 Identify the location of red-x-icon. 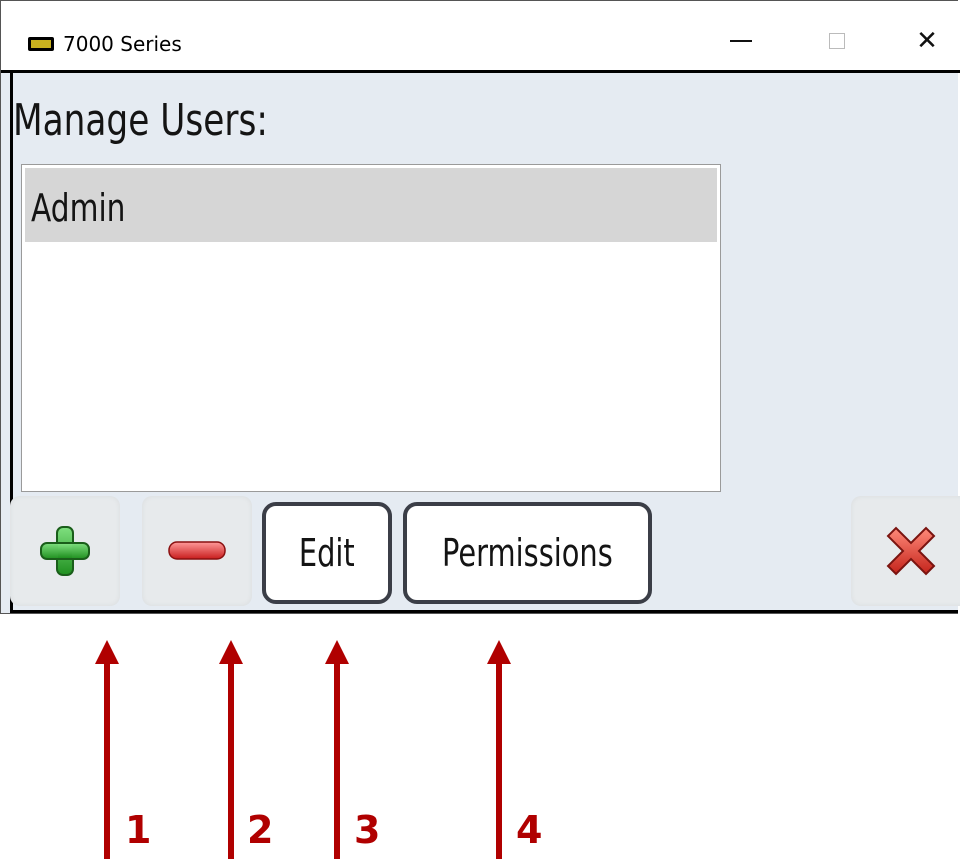
(911, 551).